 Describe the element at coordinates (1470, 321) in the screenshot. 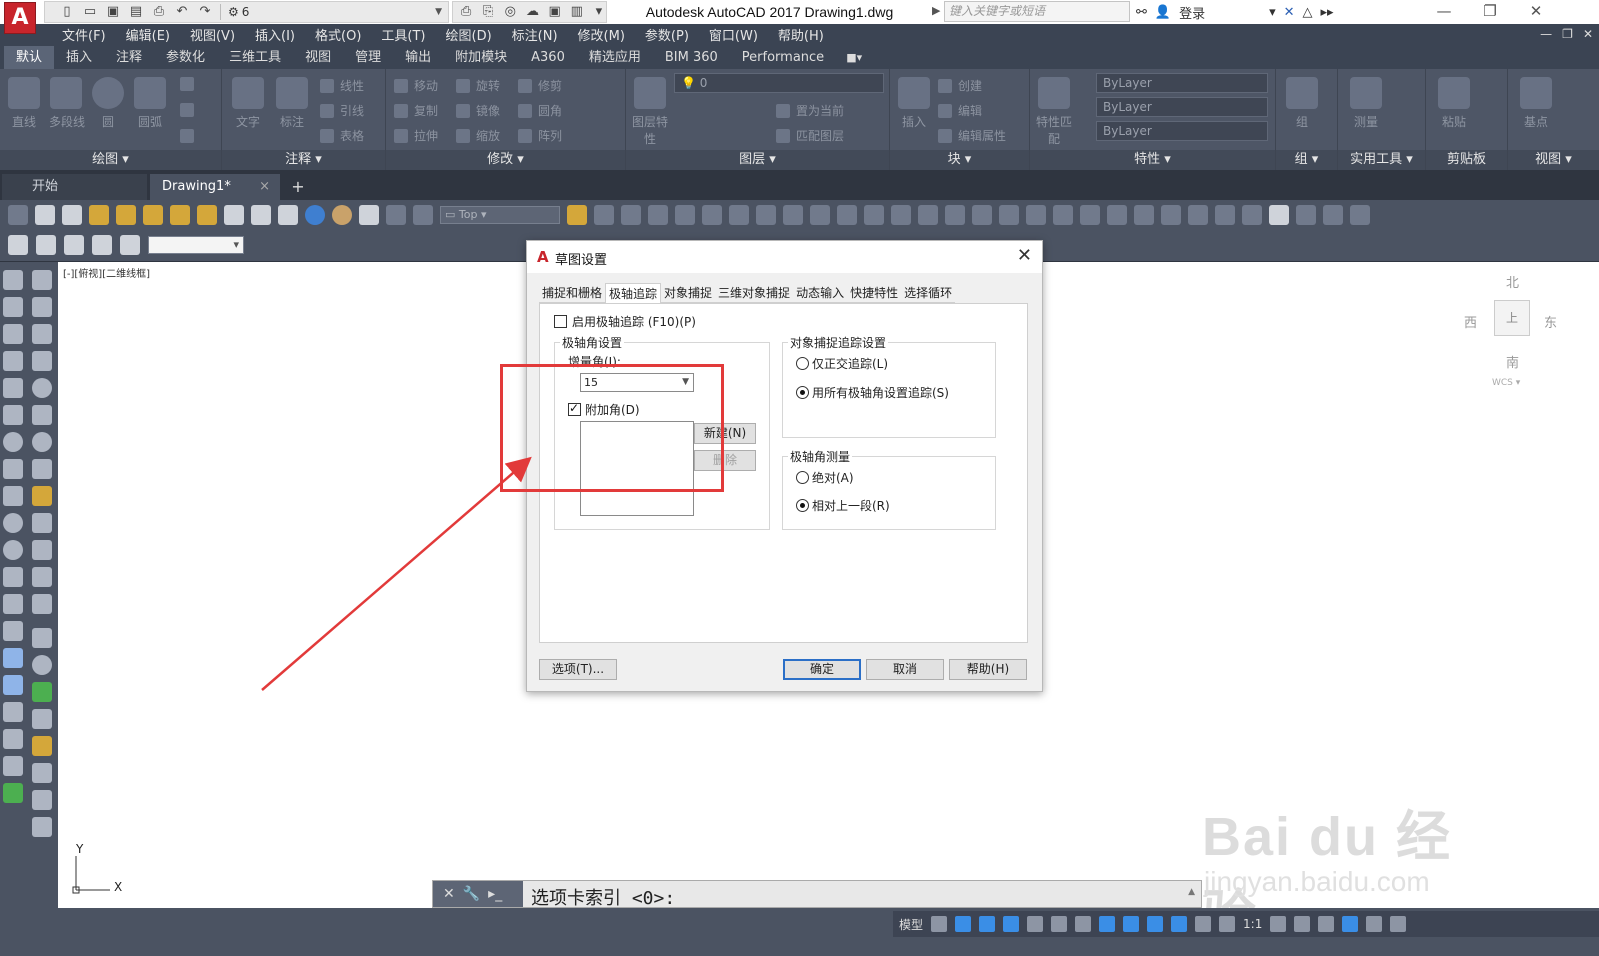

I see `viewcube-west: 西` at that location.